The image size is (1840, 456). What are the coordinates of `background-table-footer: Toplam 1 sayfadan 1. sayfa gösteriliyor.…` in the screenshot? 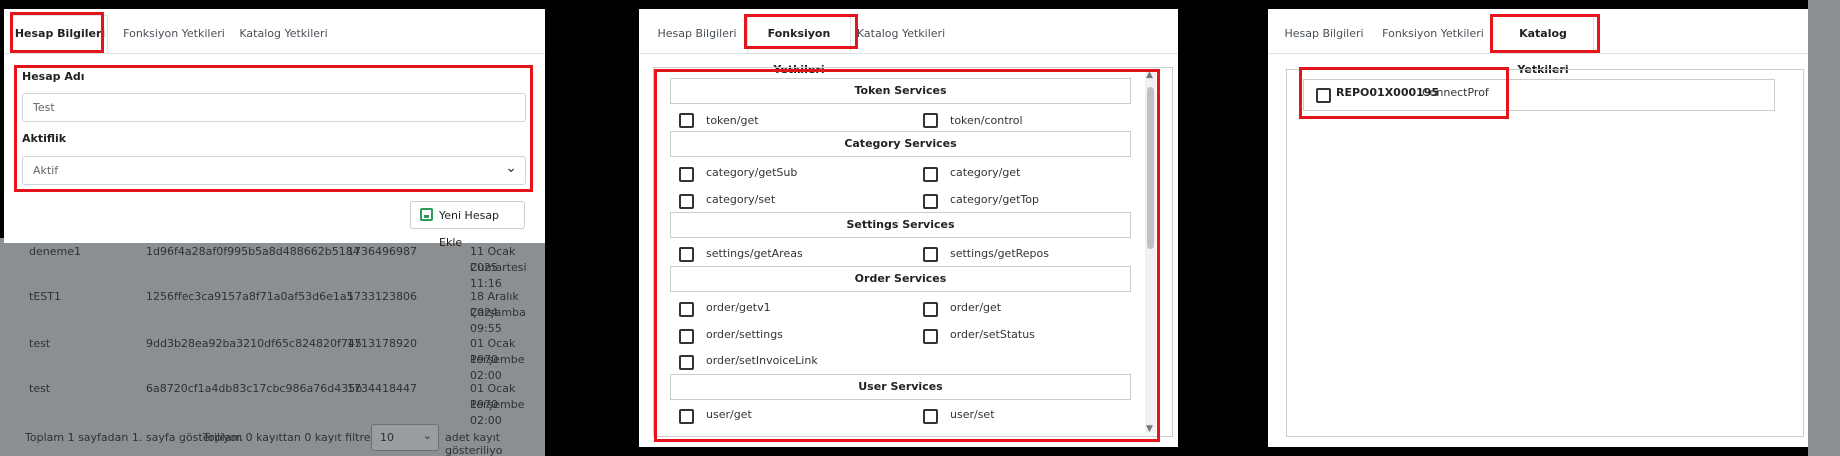 It's located at (272, 438).